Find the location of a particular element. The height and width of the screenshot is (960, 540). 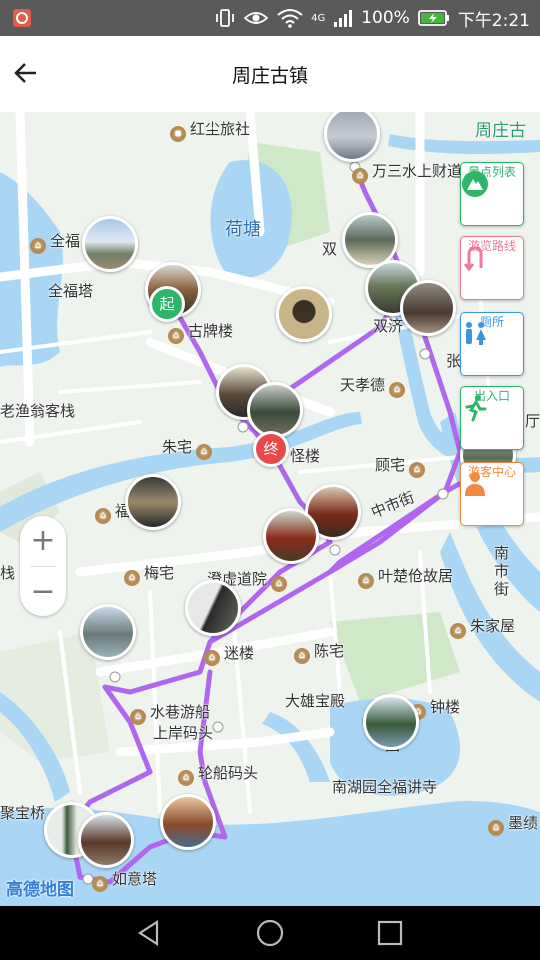

map-label-hetang: 荷塘 is located at coordinates (243, 229).